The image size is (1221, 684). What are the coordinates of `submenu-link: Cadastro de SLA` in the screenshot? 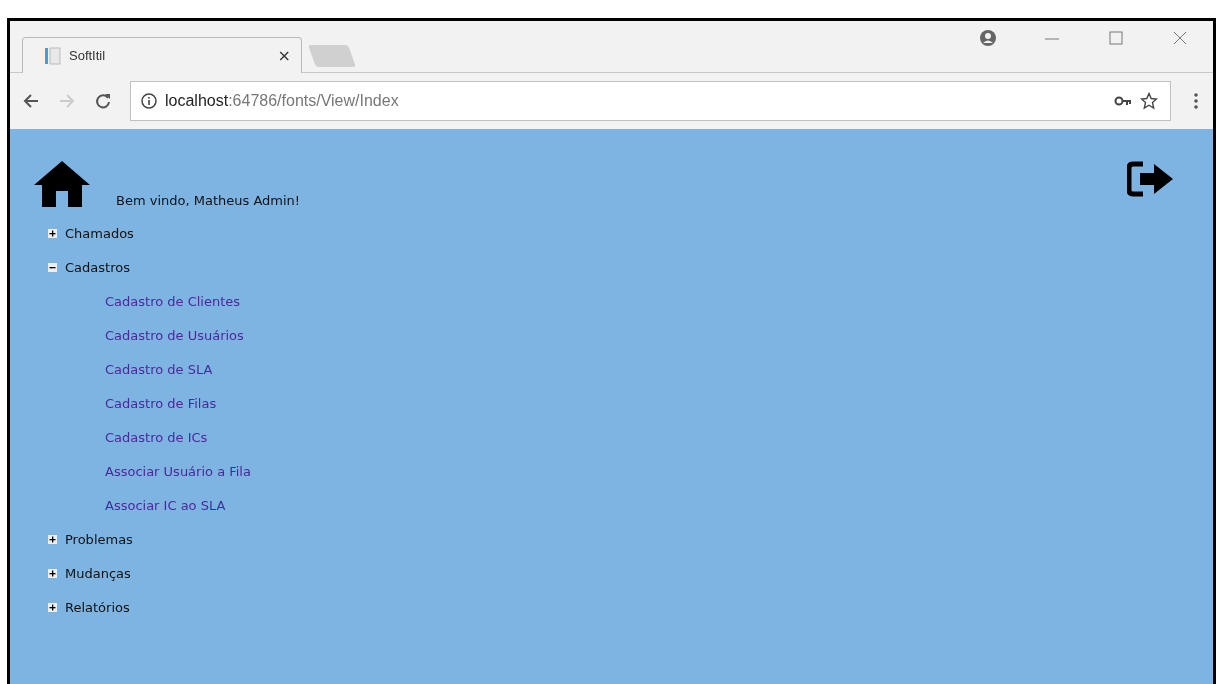 It's located at (130, 369).